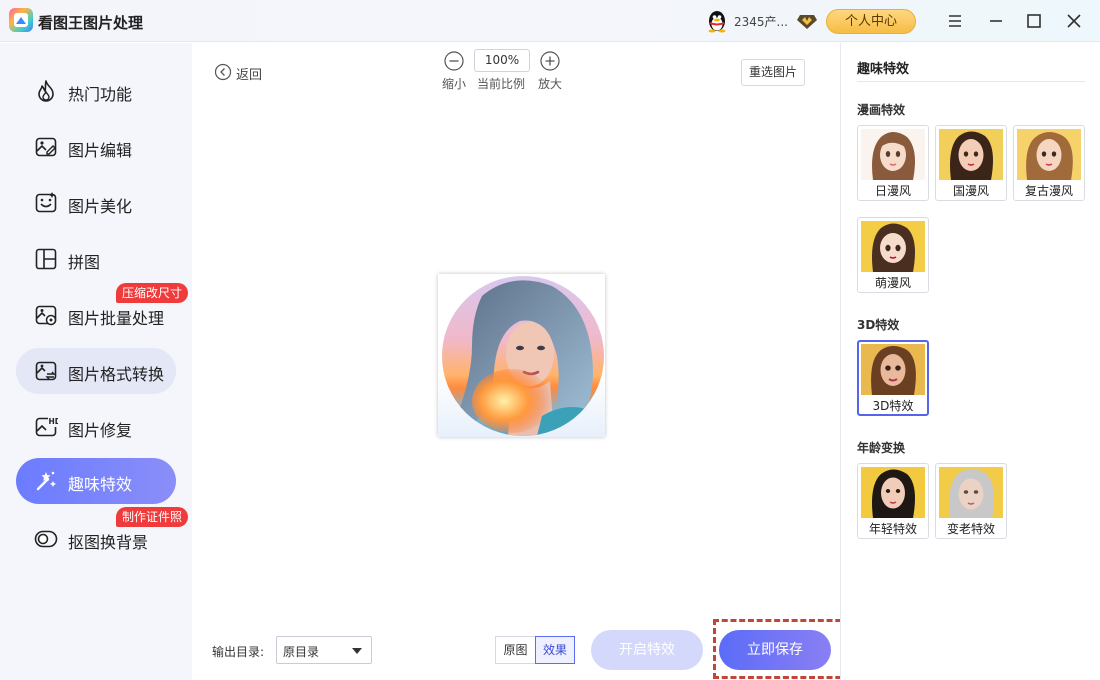  I want to click on title-bar: 看图王图片处理 2345产... 个人中心, so click(550, 21).